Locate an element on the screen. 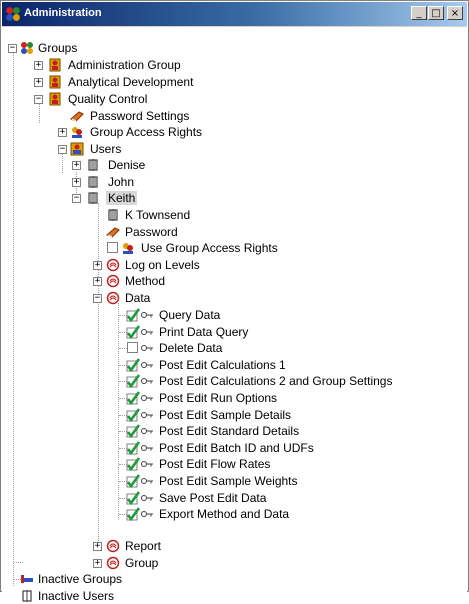 This screenshot has height=604, width=469. node-label: Report is located at coordinates (143, 546).